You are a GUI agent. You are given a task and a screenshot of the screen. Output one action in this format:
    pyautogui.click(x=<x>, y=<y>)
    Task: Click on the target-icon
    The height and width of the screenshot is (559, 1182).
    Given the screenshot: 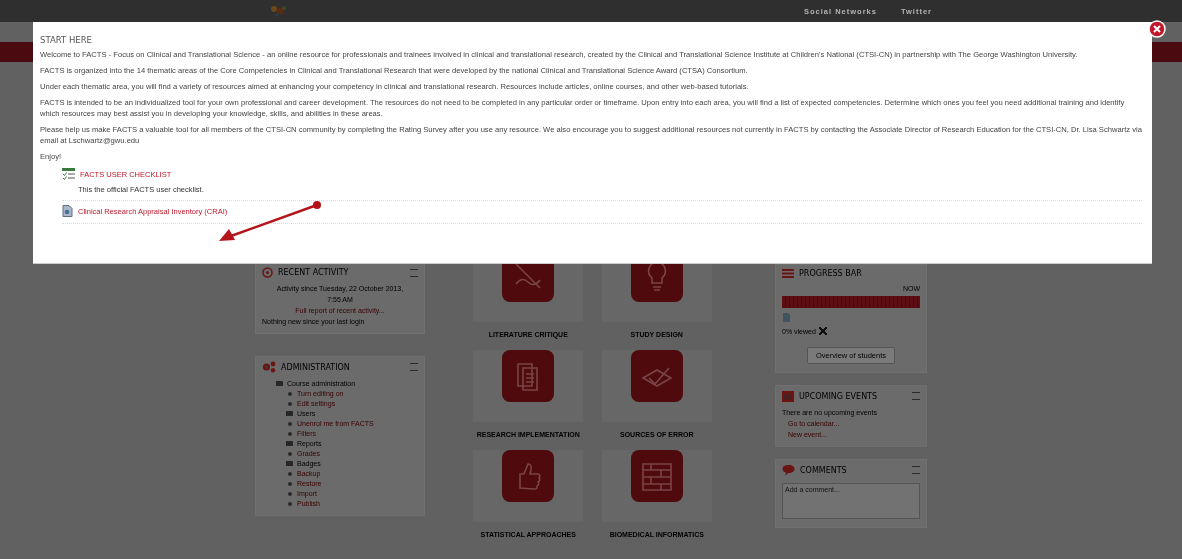 What is the action you would take?
    pyautogui.click(x=267, y=272)
    